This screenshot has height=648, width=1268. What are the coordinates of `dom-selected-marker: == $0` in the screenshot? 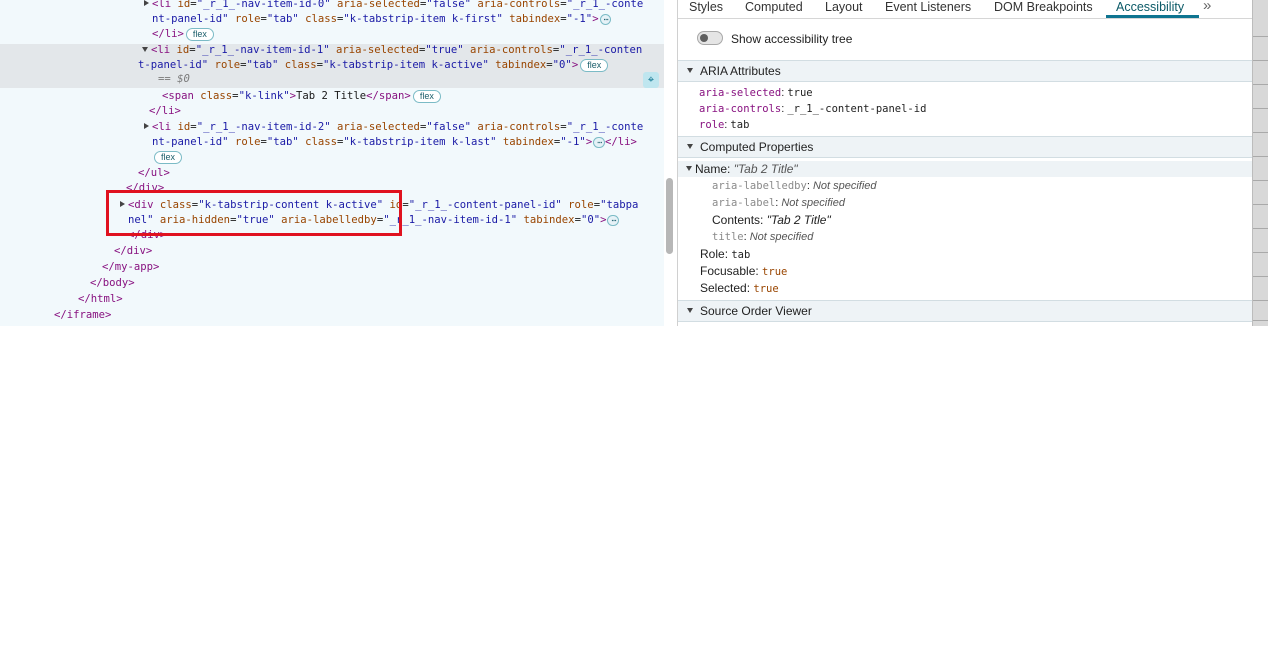 It's located at (174, 79).